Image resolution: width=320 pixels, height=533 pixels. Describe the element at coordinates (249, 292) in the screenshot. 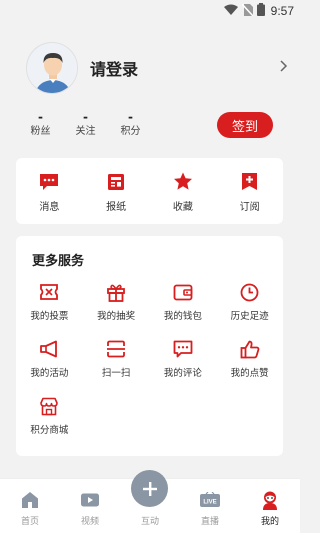

I see `clock-icon` at that location.